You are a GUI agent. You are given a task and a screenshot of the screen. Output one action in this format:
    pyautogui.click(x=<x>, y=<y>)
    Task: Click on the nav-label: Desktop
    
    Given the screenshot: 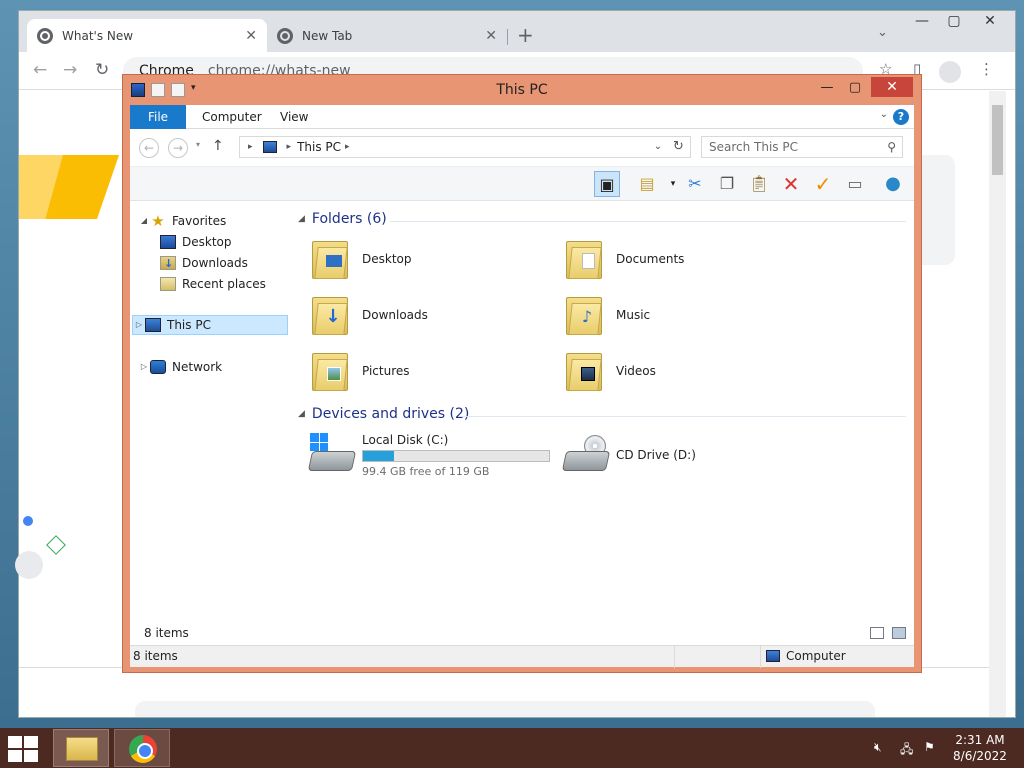 What is the action you would take?
    pyautogui.click(x=207, y=242)
    